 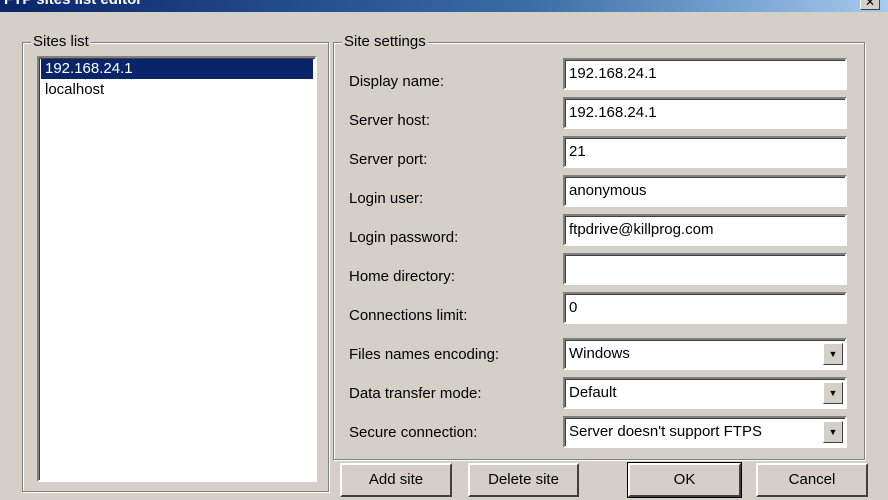 I want to click on server-host-value: 192.168.24.1, so click(x=613, y=112).